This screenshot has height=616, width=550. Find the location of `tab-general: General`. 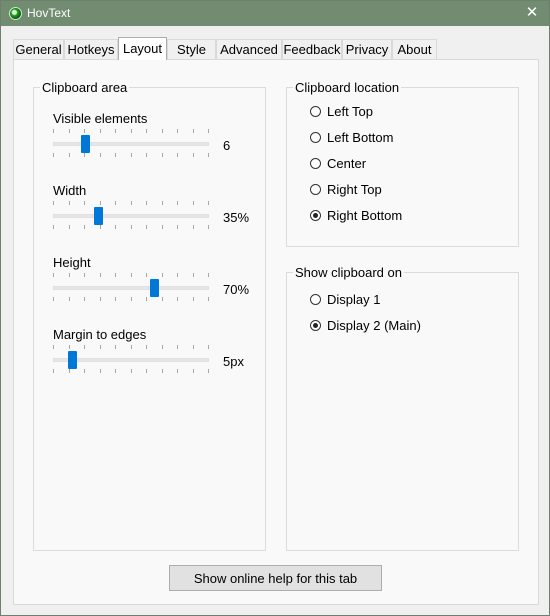

tab-general: General is located at coordinates (38, 49).